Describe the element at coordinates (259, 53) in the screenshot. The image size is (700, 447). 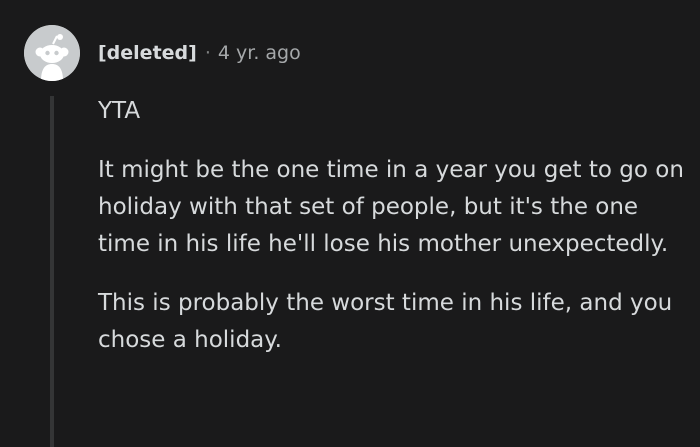
I see `comment-timestamp: 4 yr. ago` at that location.